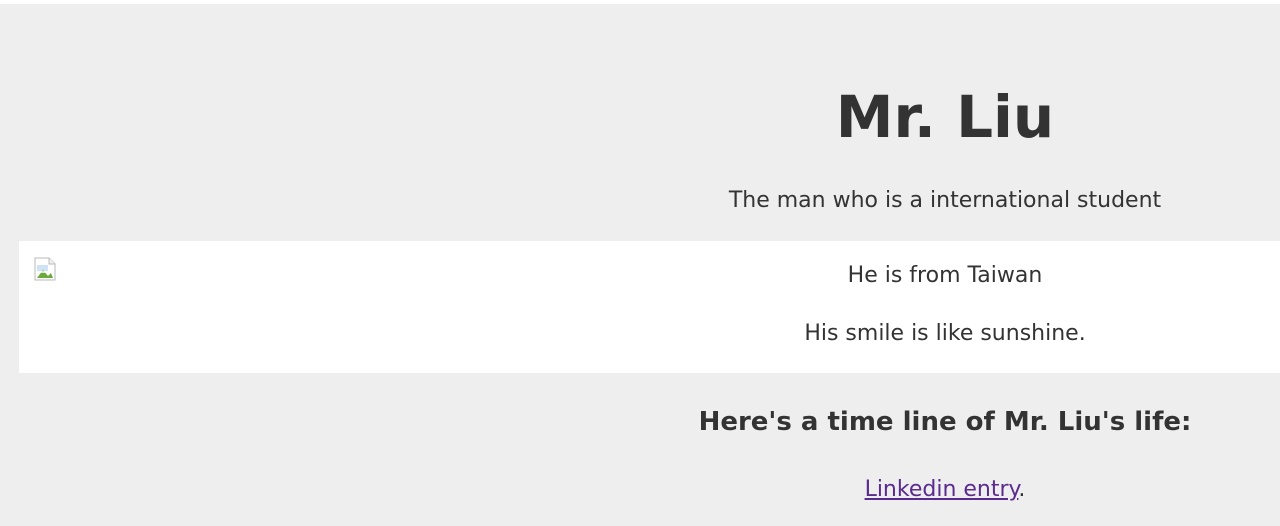 The width and height of the screenshot is (1280, 526). I want to click on linkedin-link: Linkedin entry, so click(942, 489).